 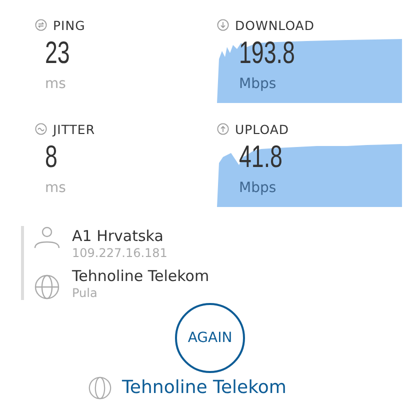 I want to click on metric-label: UPLOAD, so click(x=262, y=129).